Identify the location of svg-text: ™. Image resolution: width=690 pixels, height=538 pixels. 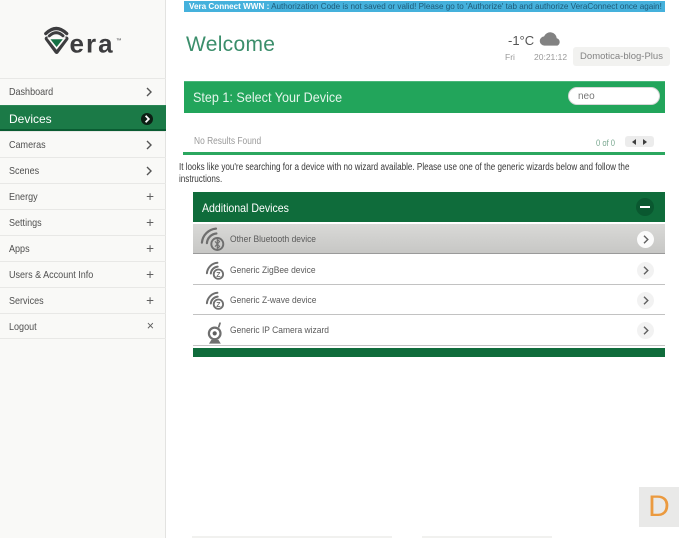
(119, 41).